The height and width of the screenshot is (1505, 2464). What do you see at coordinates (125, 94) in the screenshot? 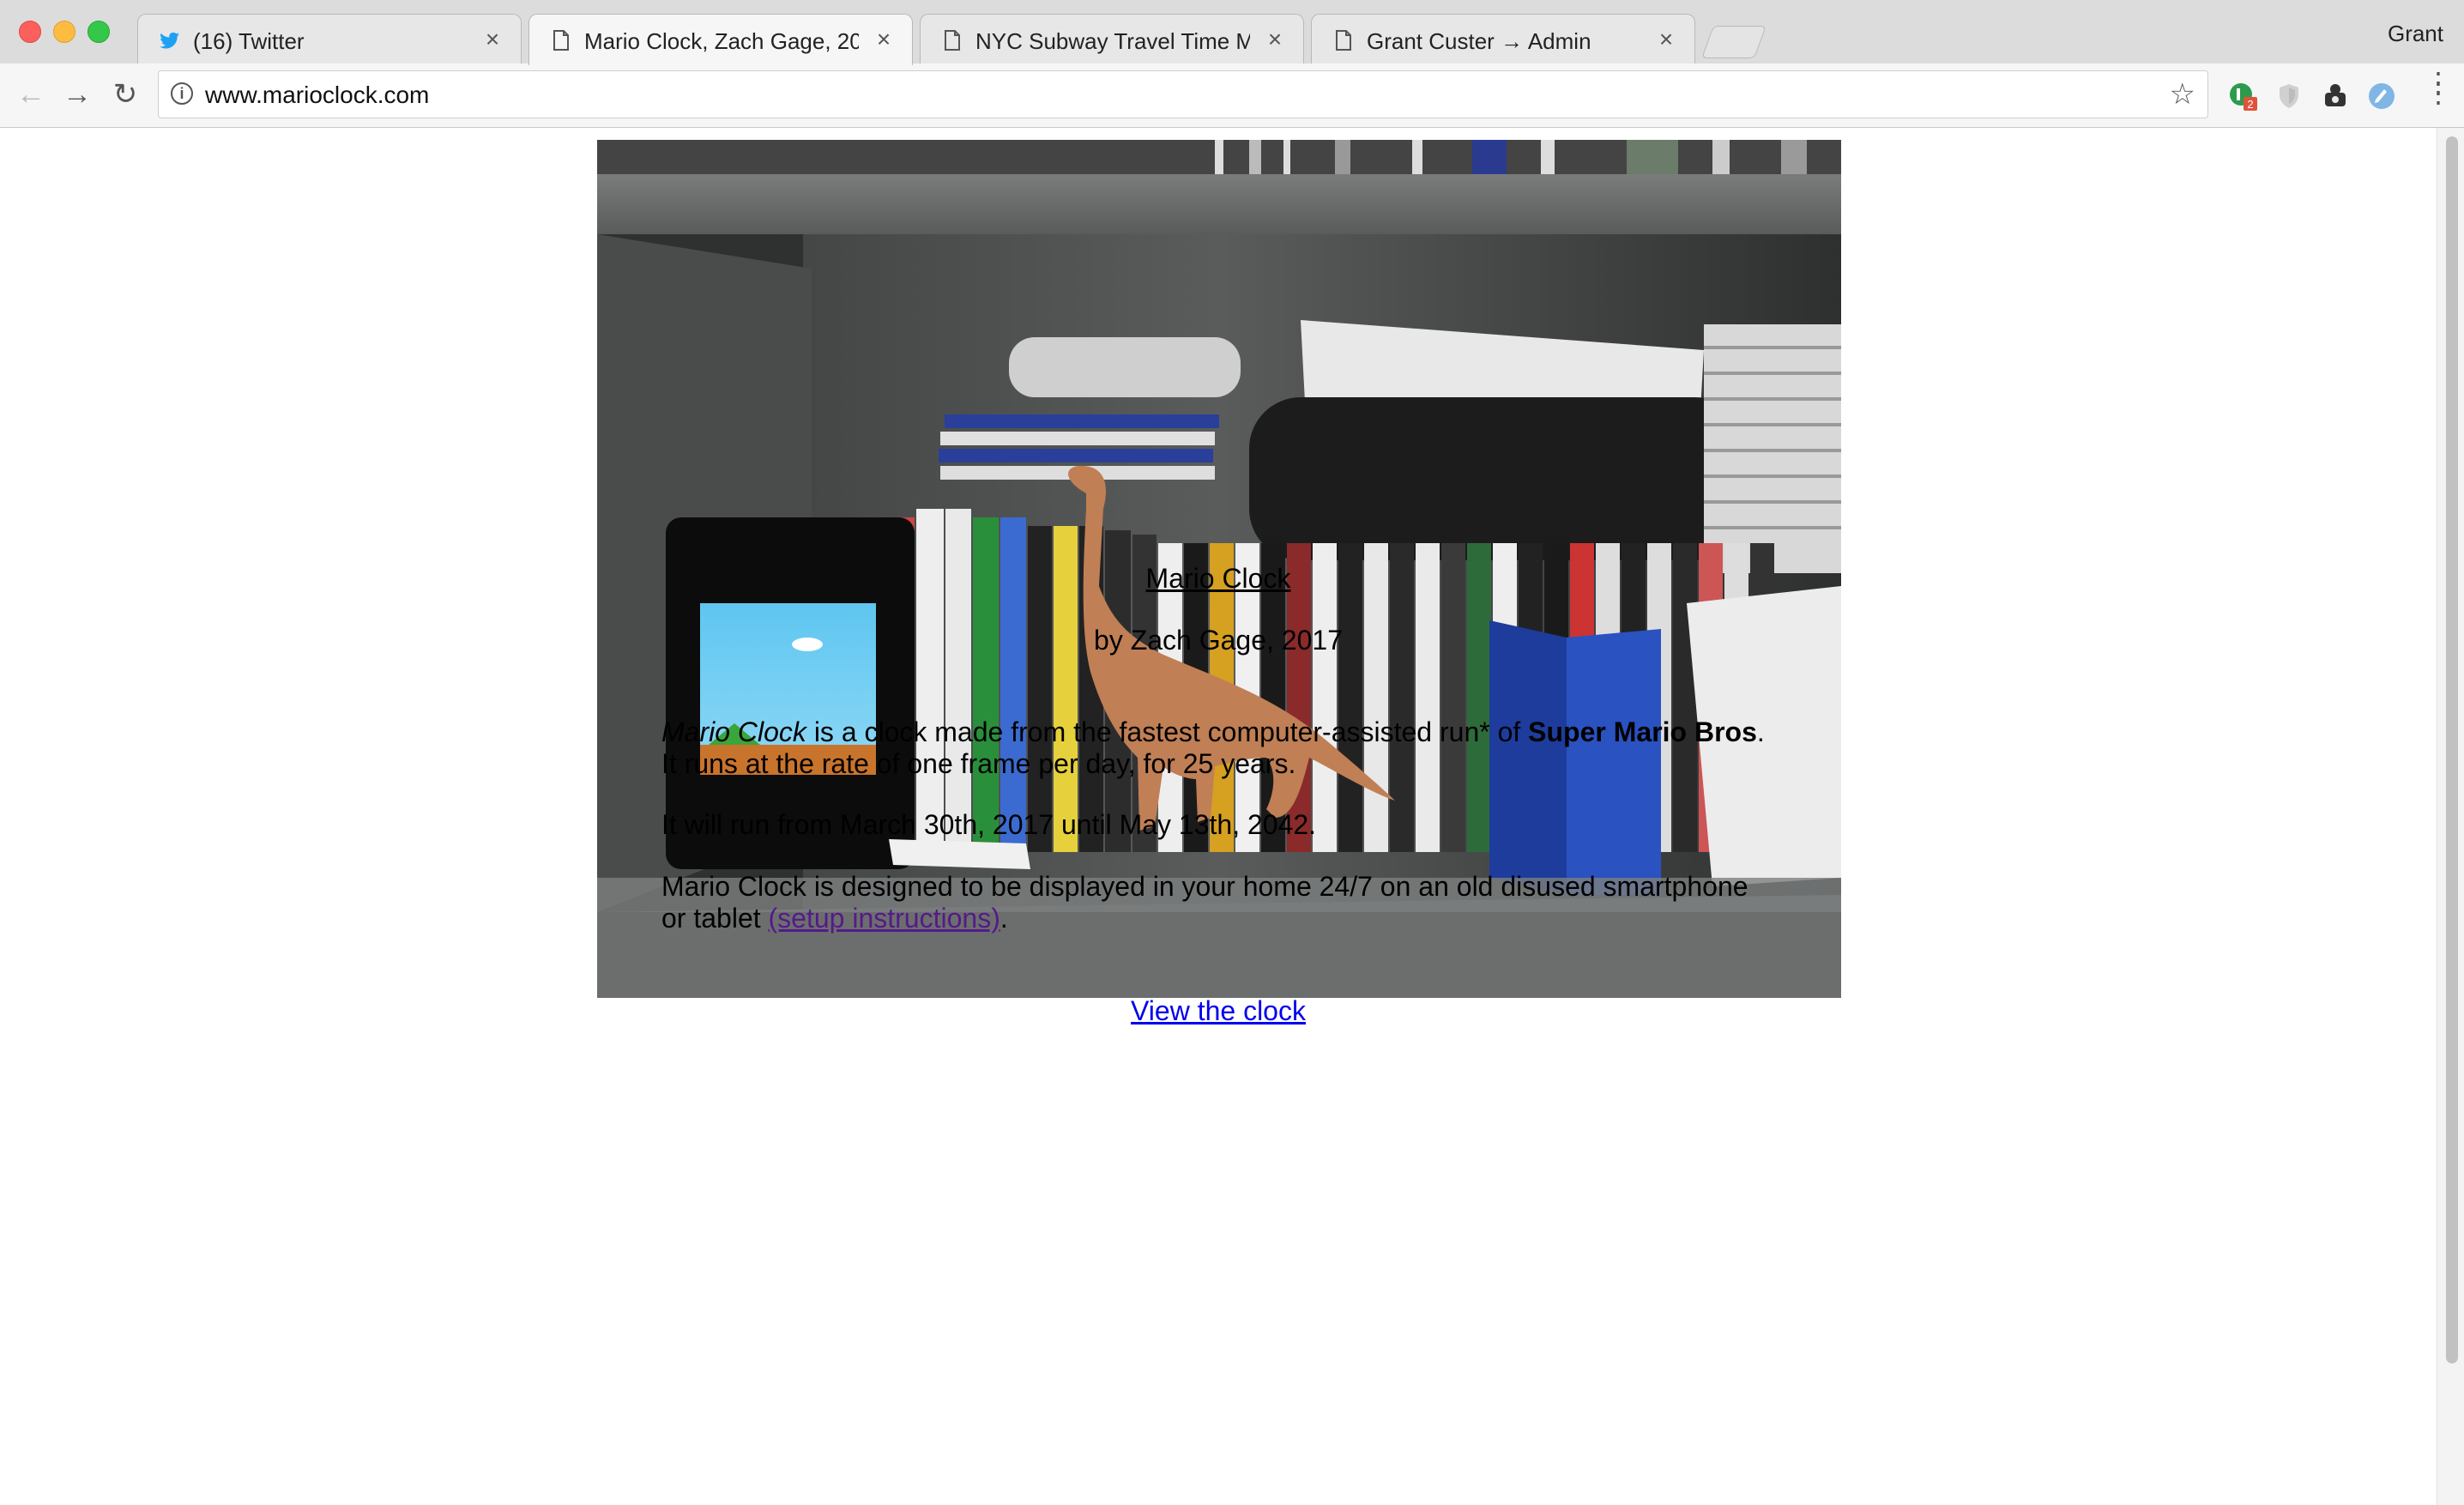
I see `reload-icon: ↻` at bounding box center [125, 94].